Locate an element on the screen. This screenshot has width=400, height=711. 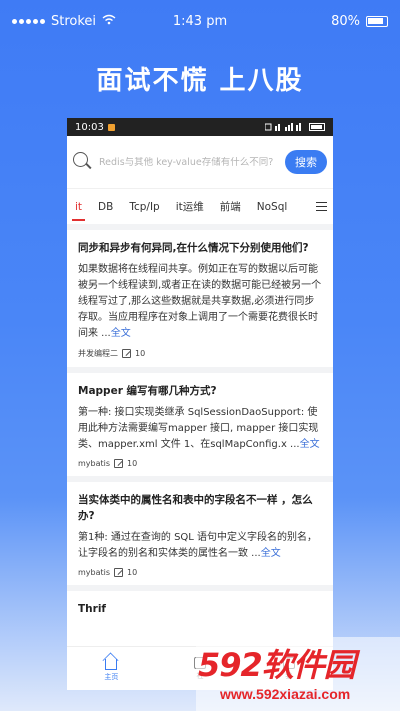
search-icon is located at coordinates (83, 162).